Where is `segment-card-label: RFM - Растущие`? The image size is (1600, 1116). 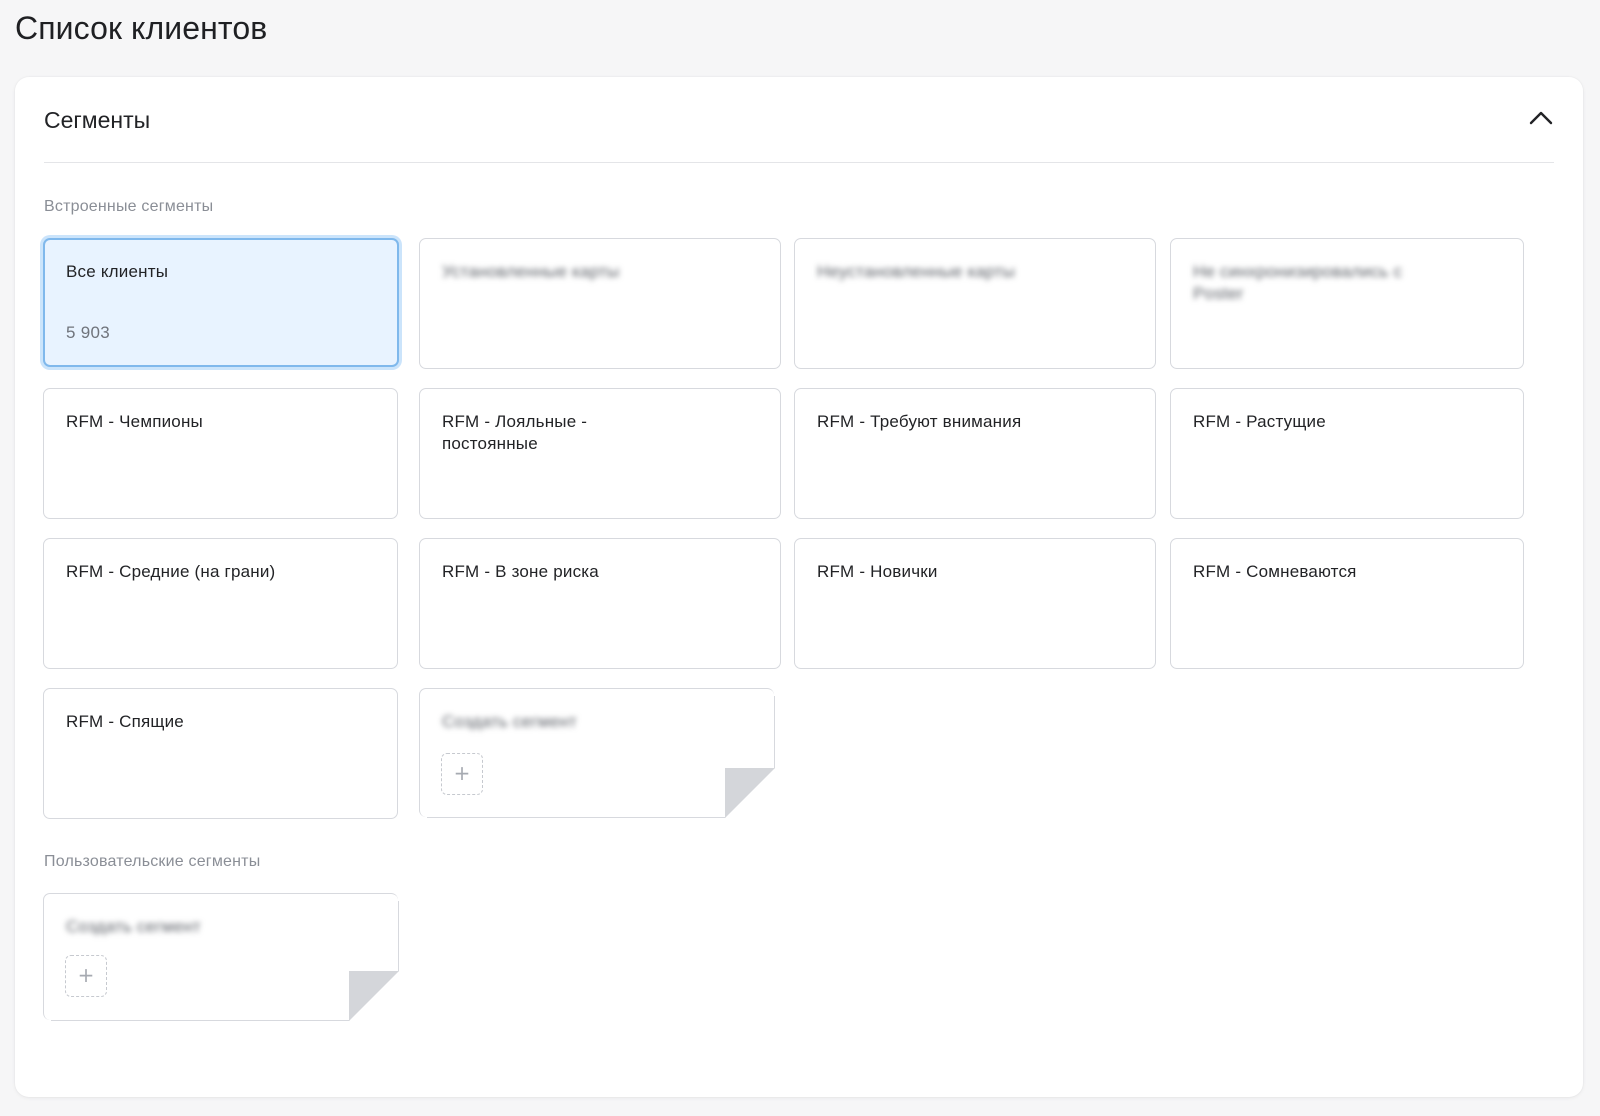 segment-card-label: RFM - Растущие is located at coordinates (1259, 421).